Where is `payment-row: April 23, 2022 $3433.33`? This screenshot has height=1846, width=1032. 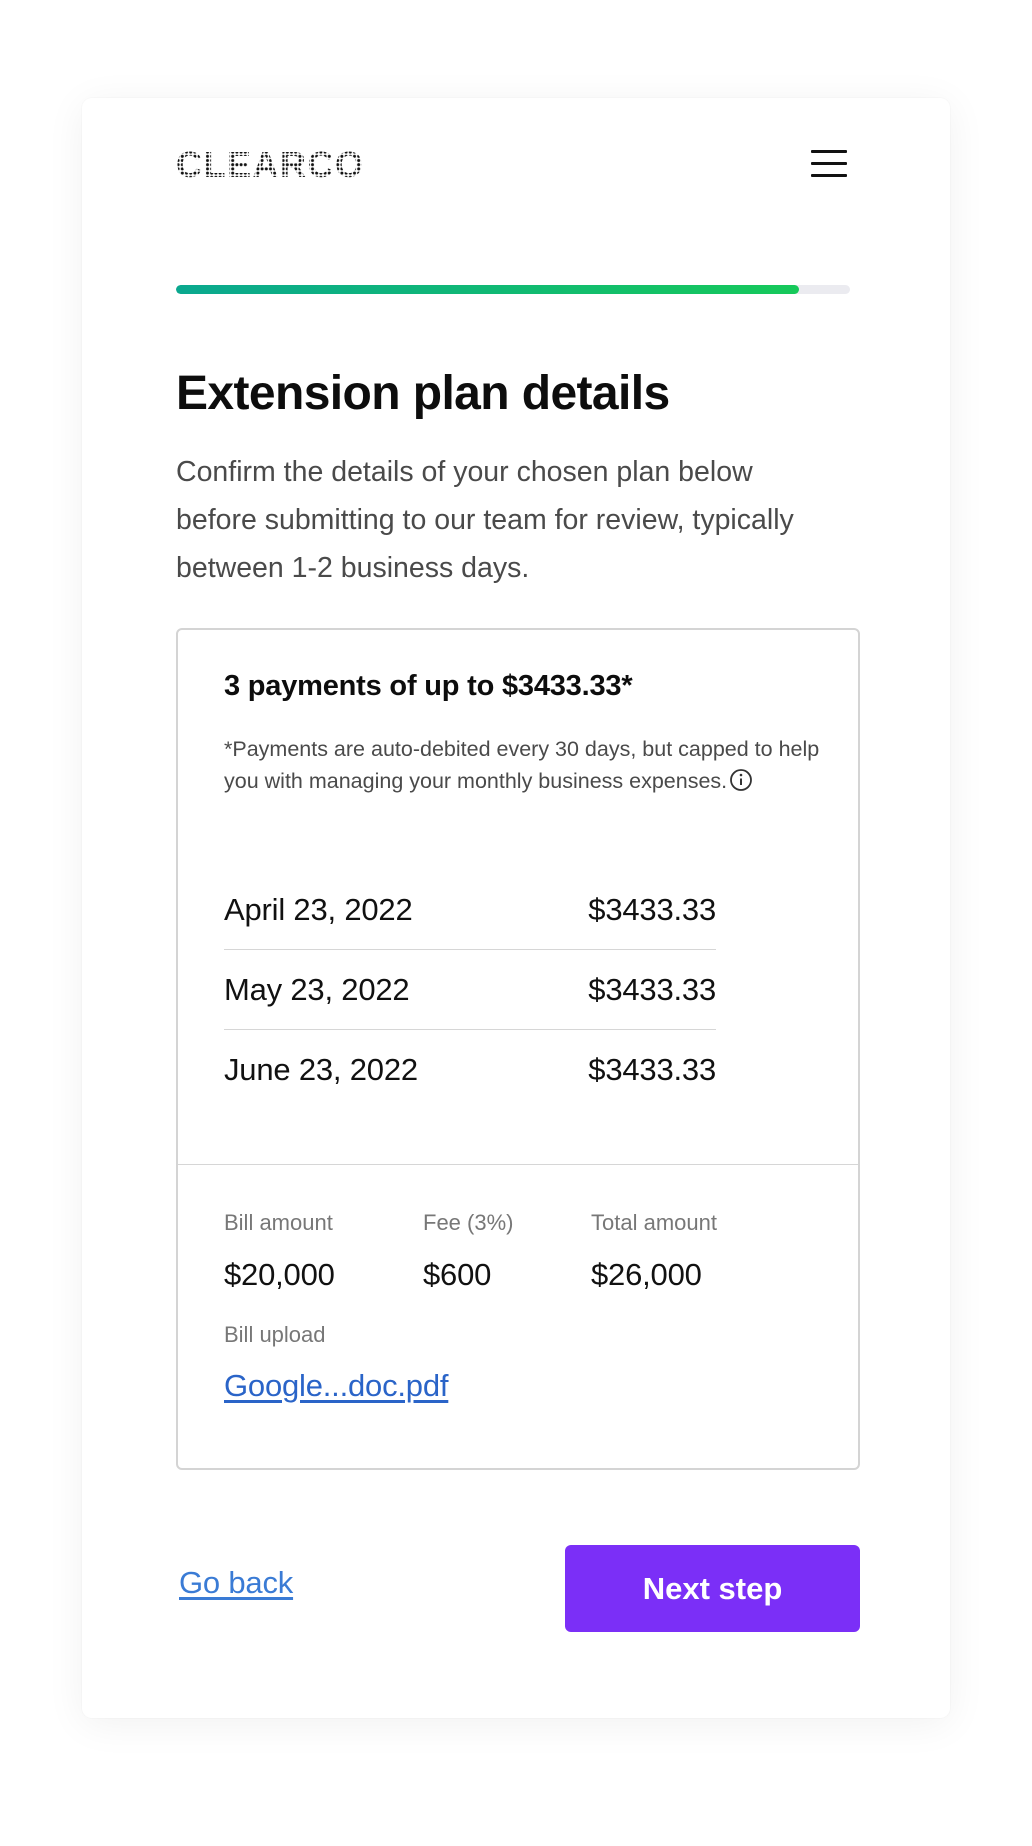
payment-row: April 23, 2022 $3433.33 is located at coordinates (470, 910).